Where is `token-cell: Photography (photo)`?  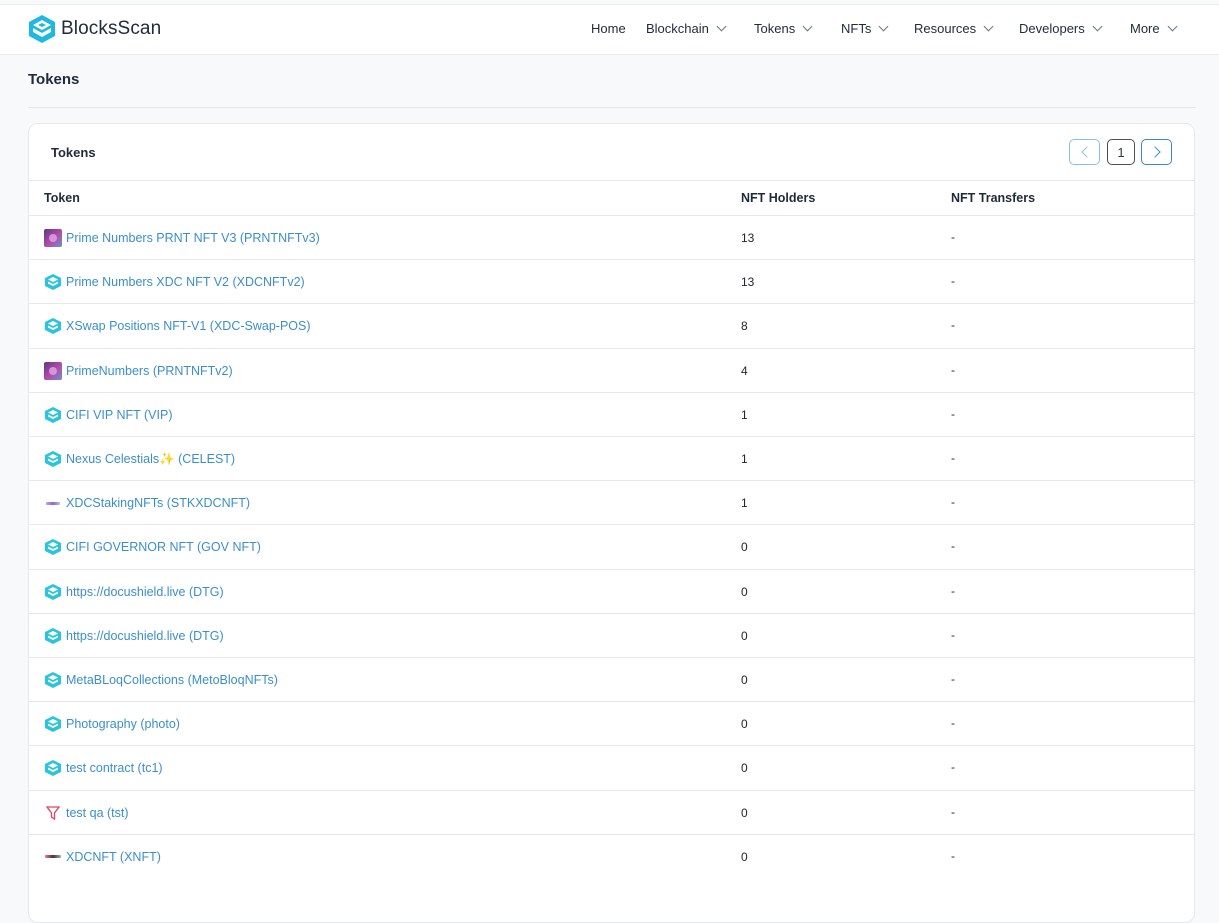 token-cell: Photography (photo) is located at coordinates (112, 724).